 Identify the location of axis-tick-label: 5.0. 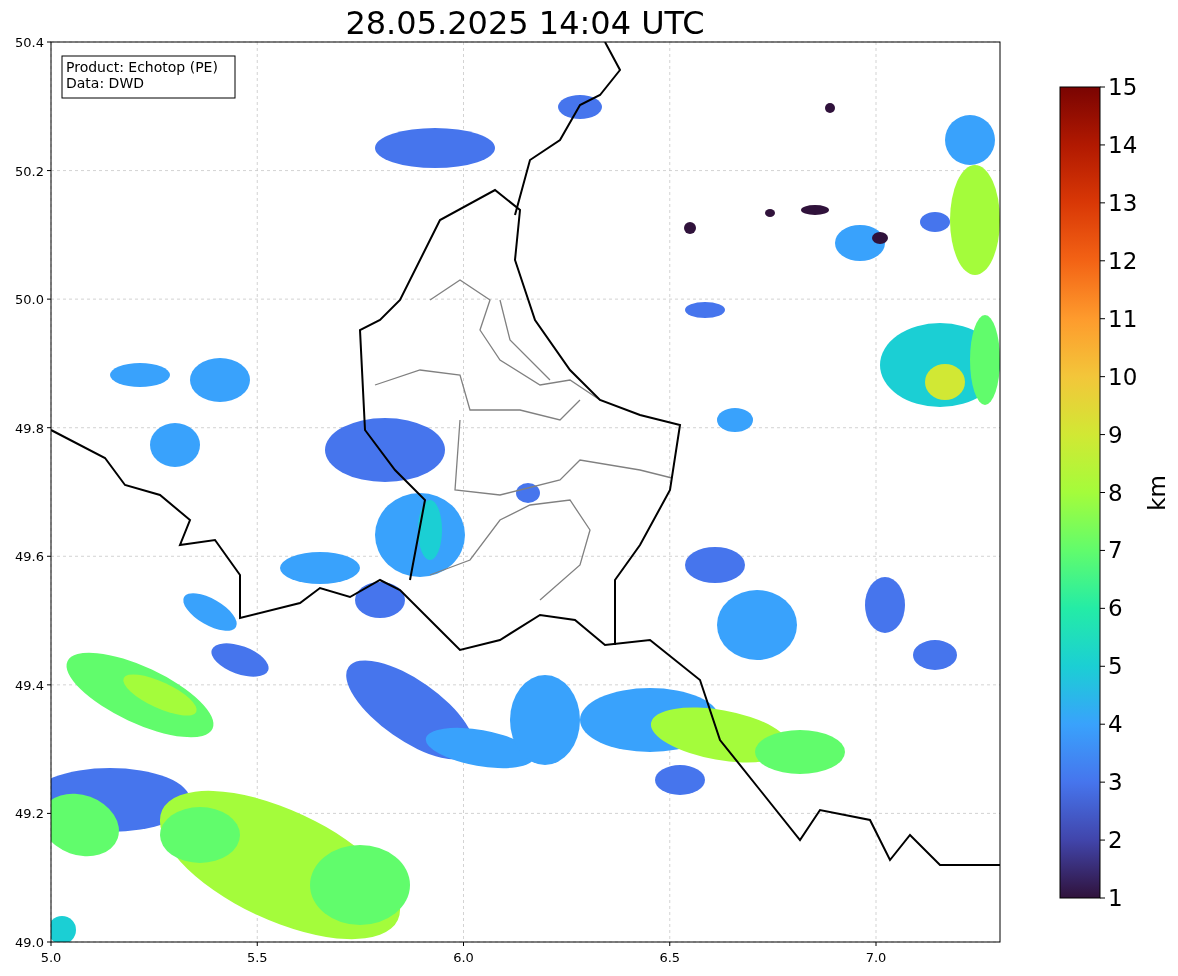
(51, 957).